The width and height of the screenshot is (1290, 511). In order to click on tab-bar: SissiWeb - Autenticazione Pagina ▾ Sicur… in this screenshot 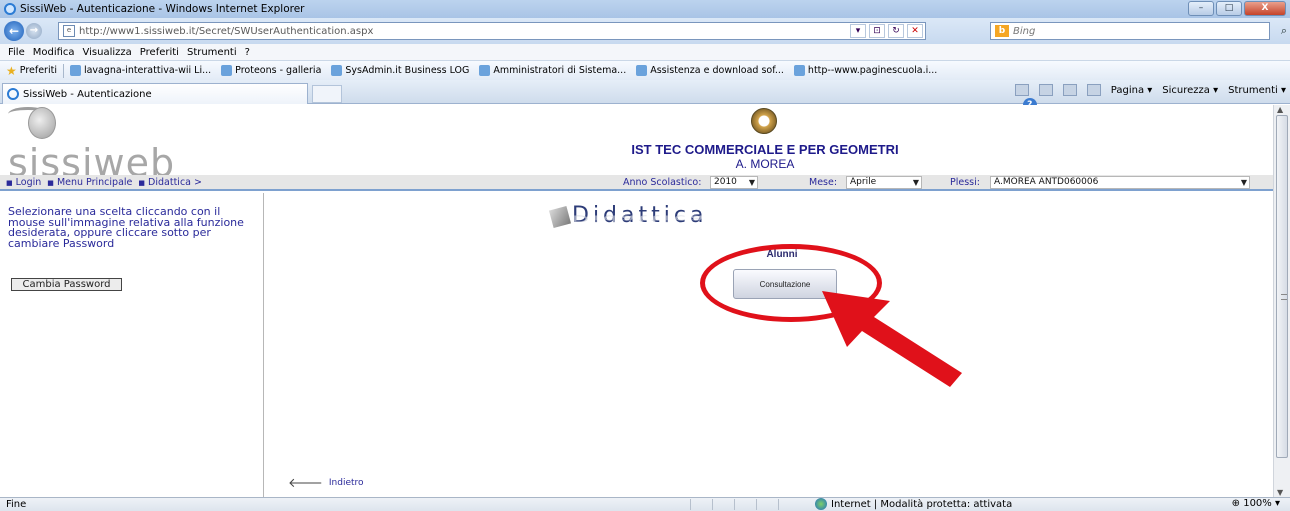, I will do `click(645, 96)`.